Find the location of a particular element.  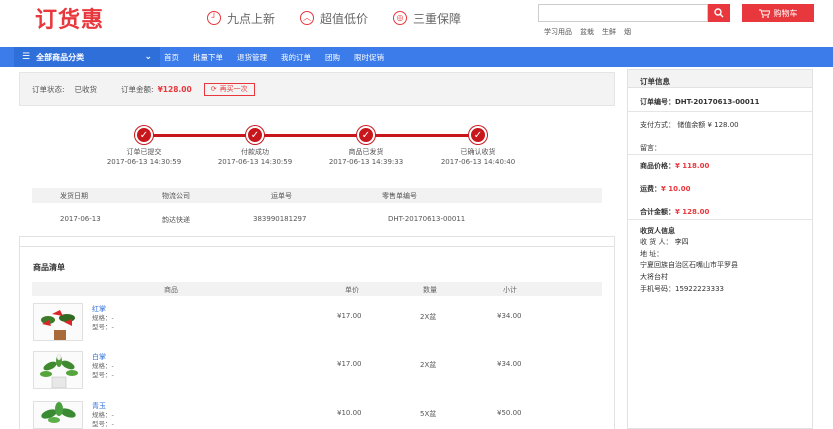

nav-links: 首页 批量下单 退货管理 我的订单 团购 限时促销 is located at coordinates (274, 57).